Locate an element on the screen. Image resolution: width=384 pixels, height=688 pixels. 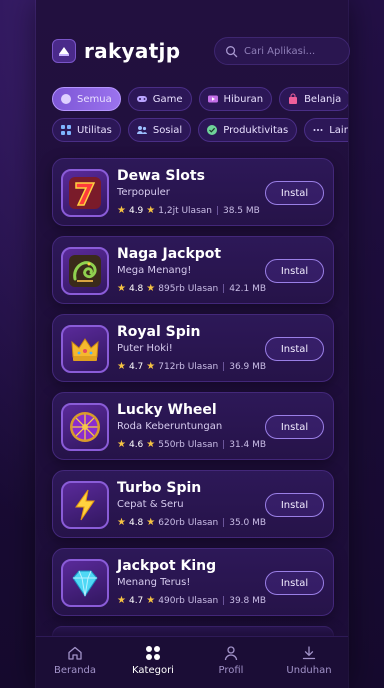
nav-beranda: Beranda is located at coordinates (75, 662).